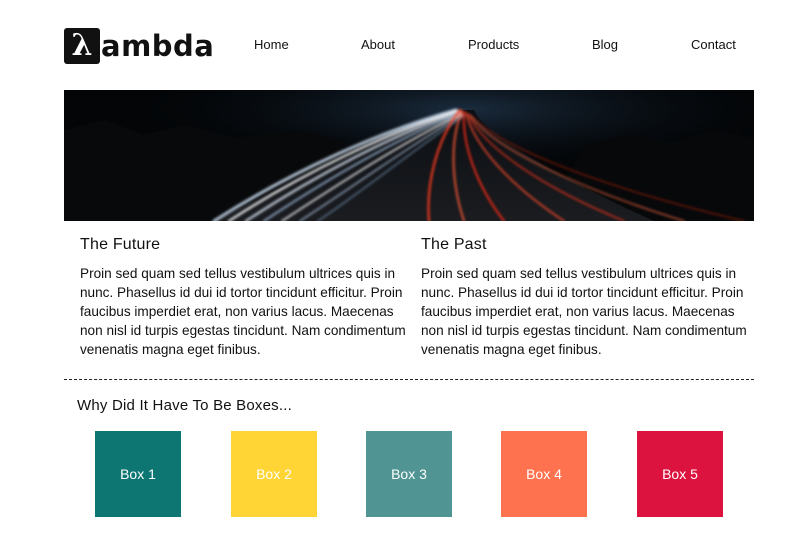 This screenshot has height=533, width=800. I want to click on article-title: The Future, so click(120, 244).